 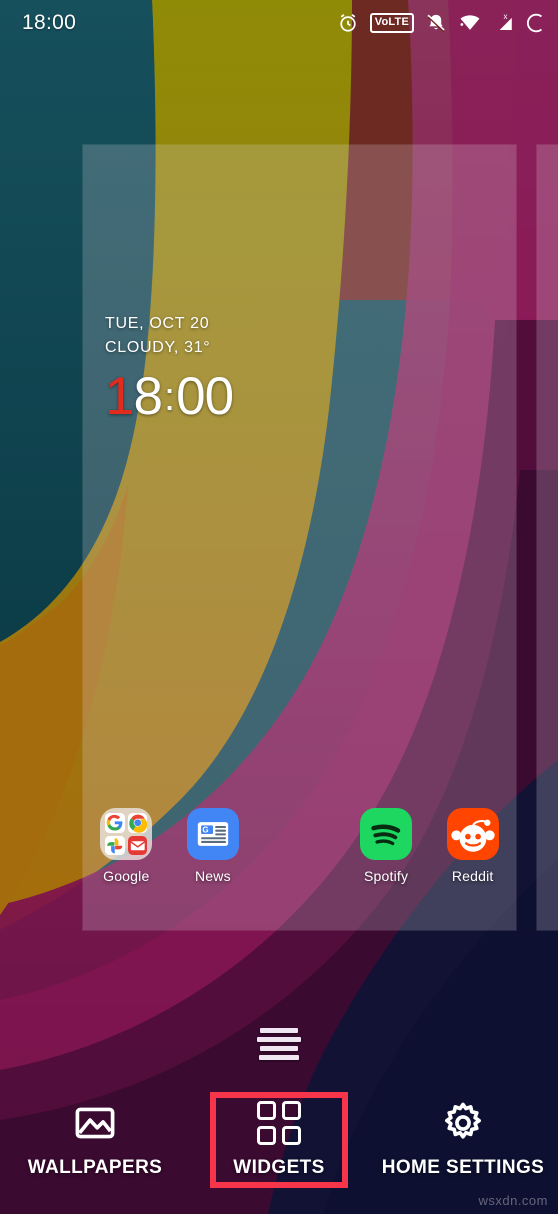 What do you see at coordinates (148, 396) in the screenshot?
I see `widget-time-digit-2: 8` at bounding box center [148, 396].